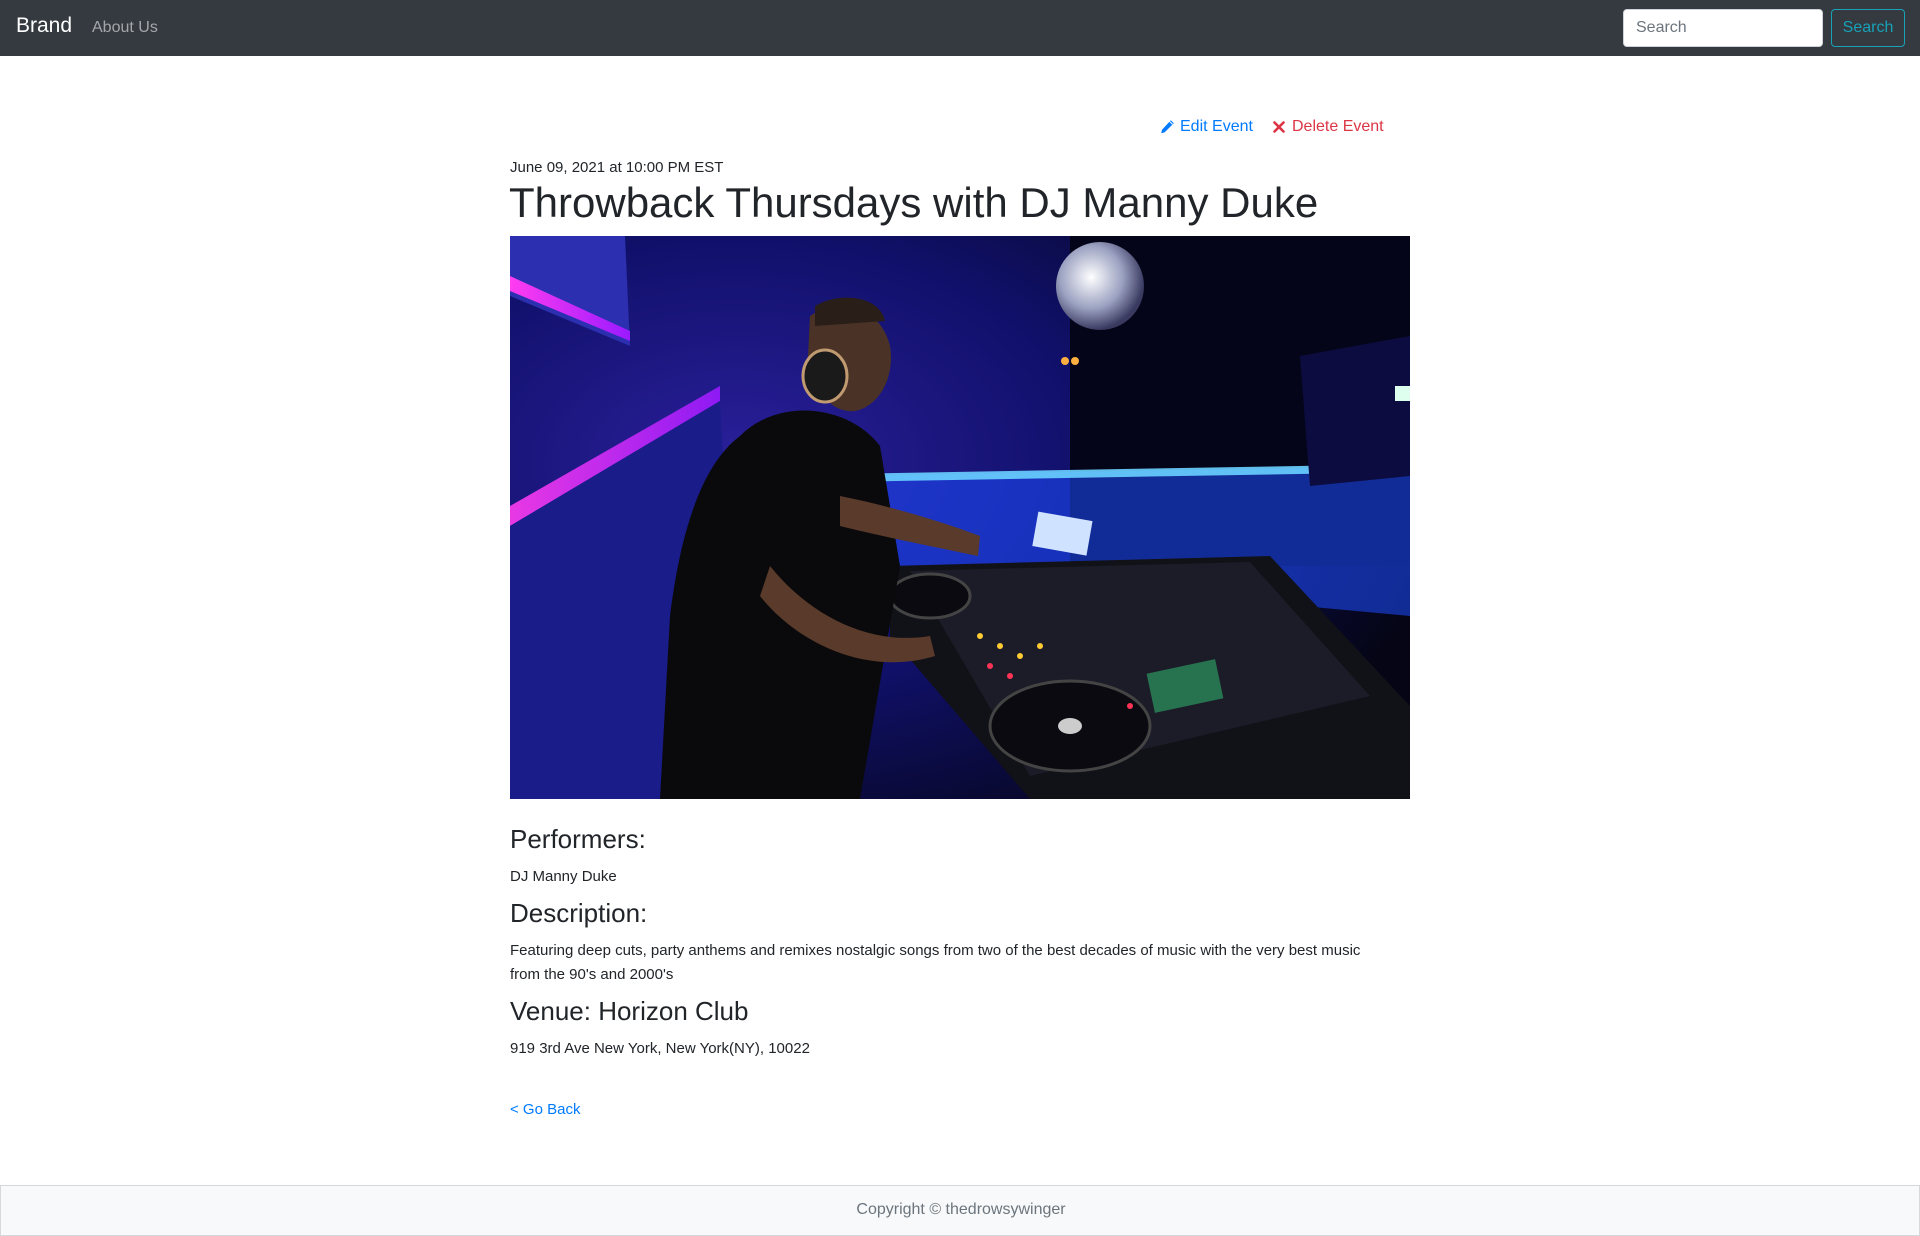  What do you see at coordinates (960, 28) in the screenshot?
I see `navbar: Brand About Us Search` at bounding box center [960, 28].